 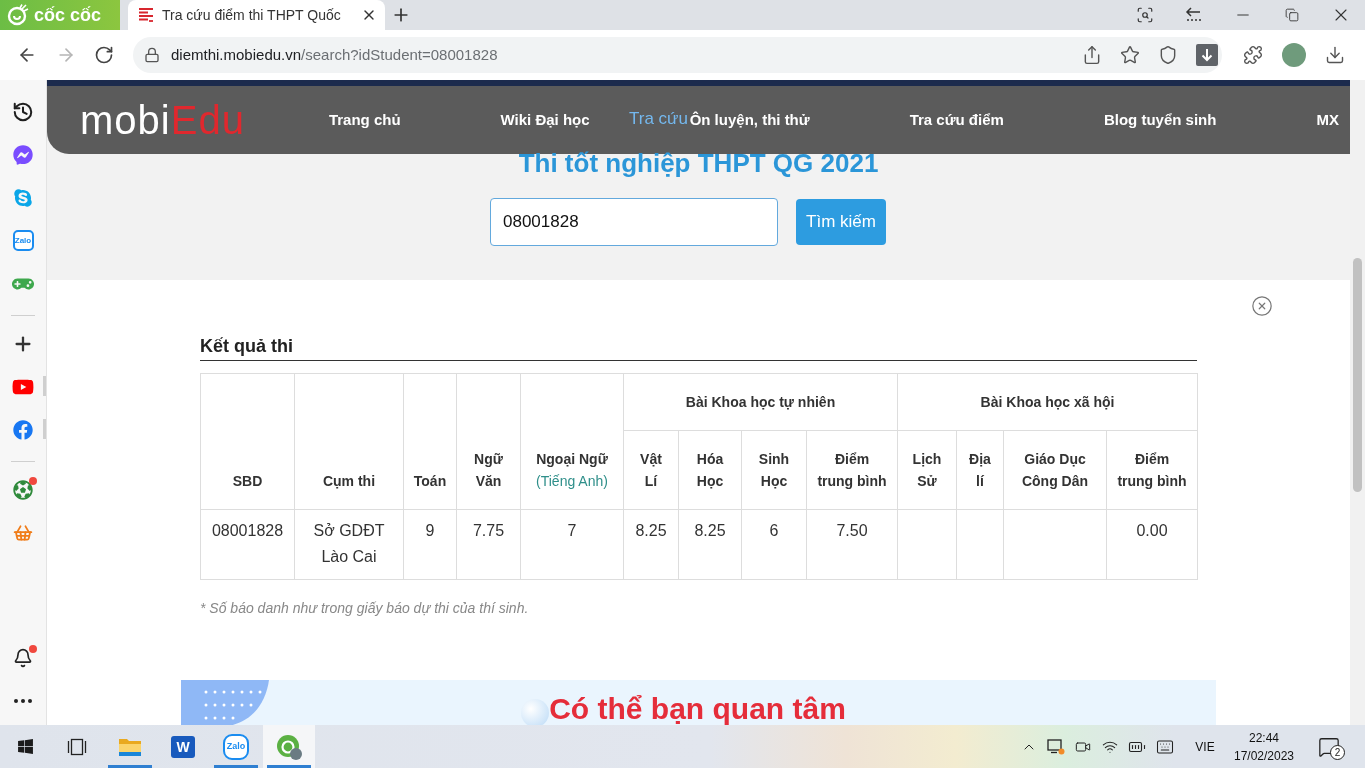 I want to click on windows-logo-icon, so click(x=25, y=746).